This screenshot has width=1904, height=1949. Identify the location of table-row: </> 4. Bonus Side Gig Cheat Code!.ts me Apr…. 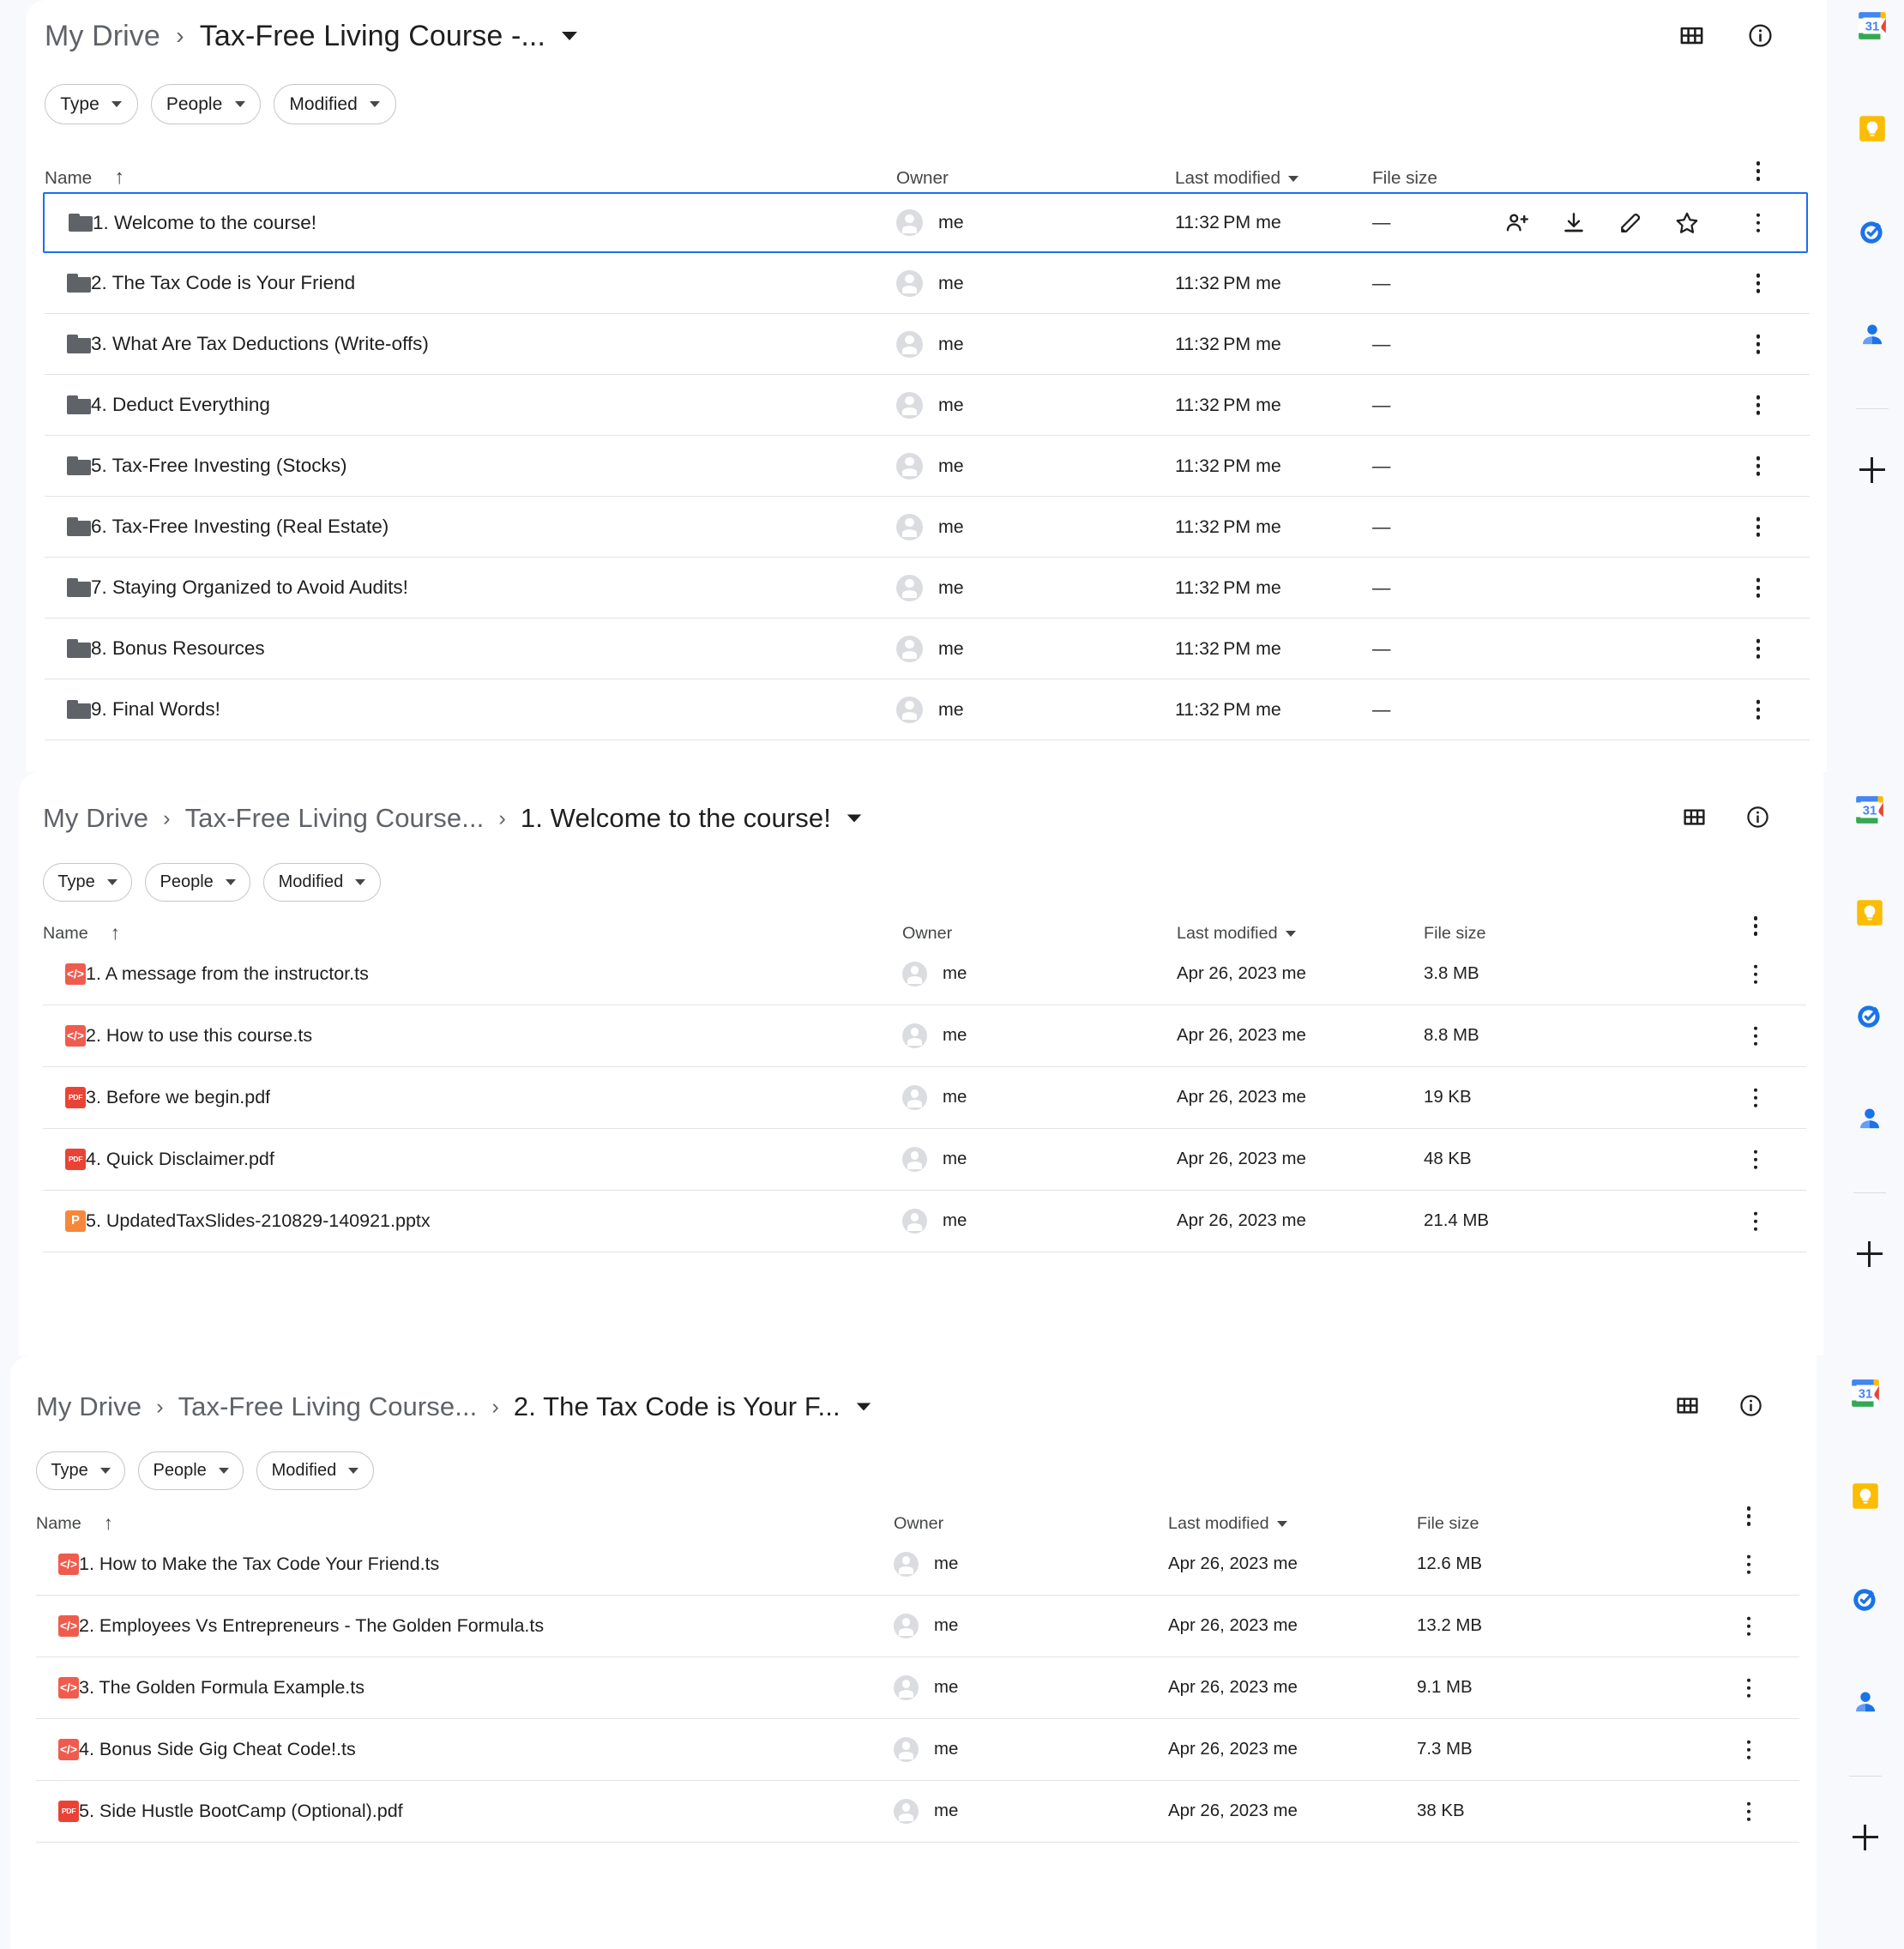
(918, 1750).